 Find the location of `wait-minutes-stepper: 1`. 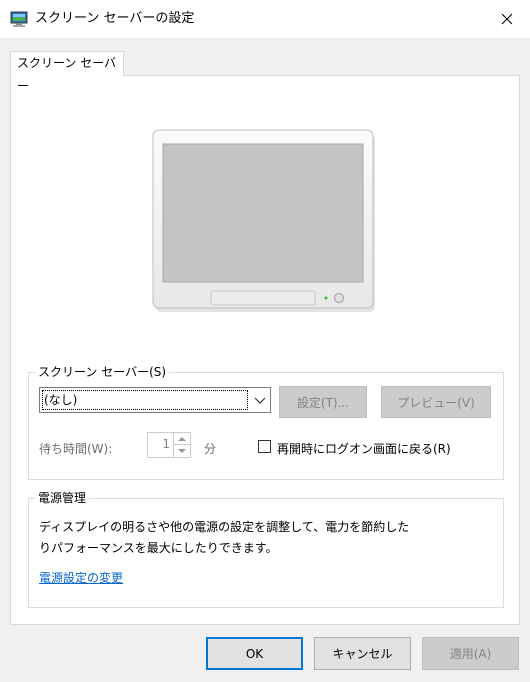

wait-minutes-stepper: 1 is located at coordinates (169, 445).